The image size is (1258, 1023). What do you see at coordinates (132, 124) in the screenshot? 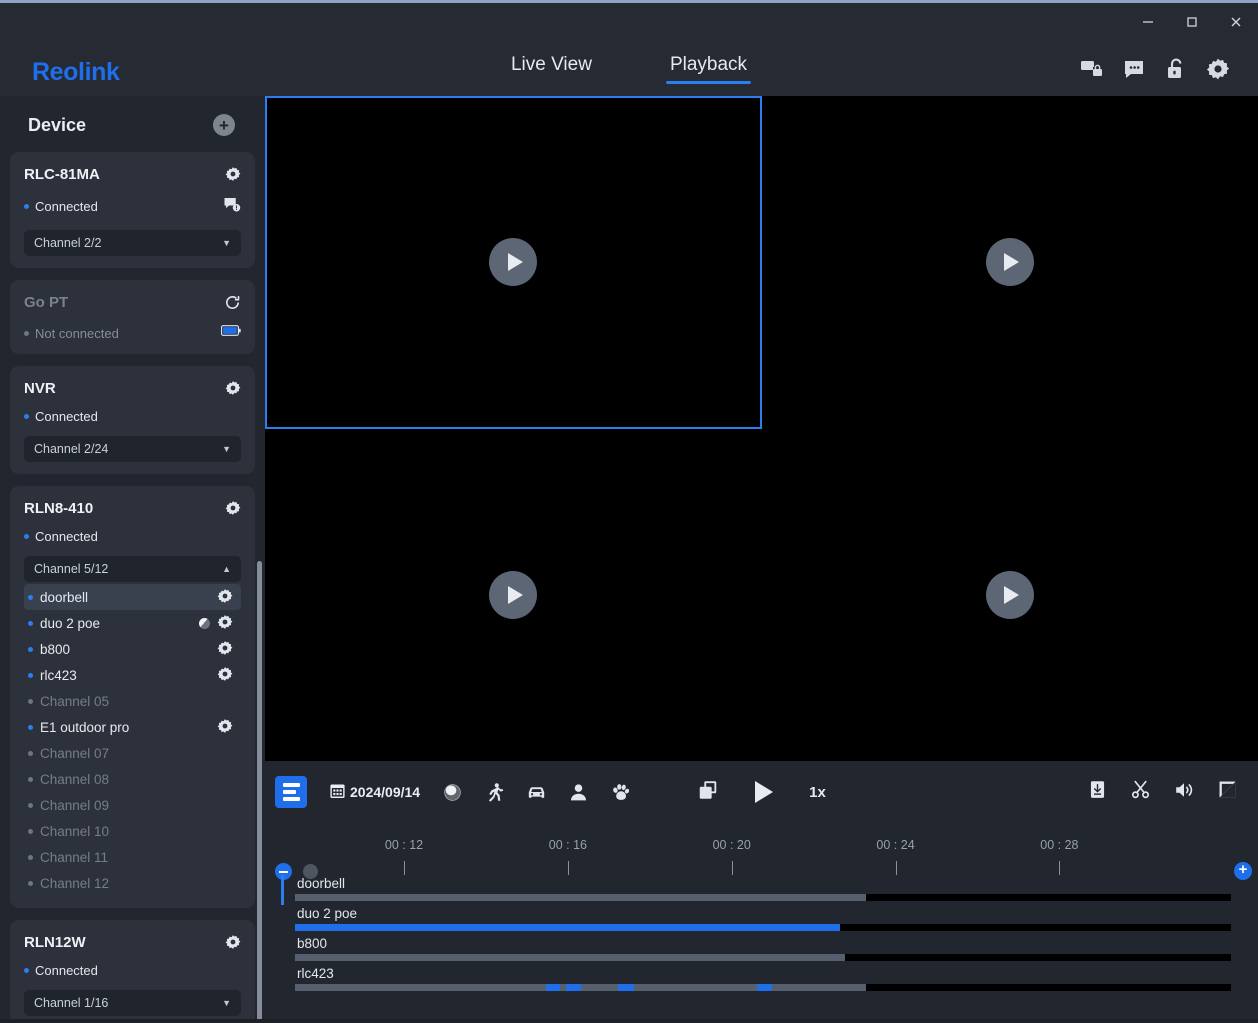
I see `device-panel-header: Device +` at bounding box center [132, 124].